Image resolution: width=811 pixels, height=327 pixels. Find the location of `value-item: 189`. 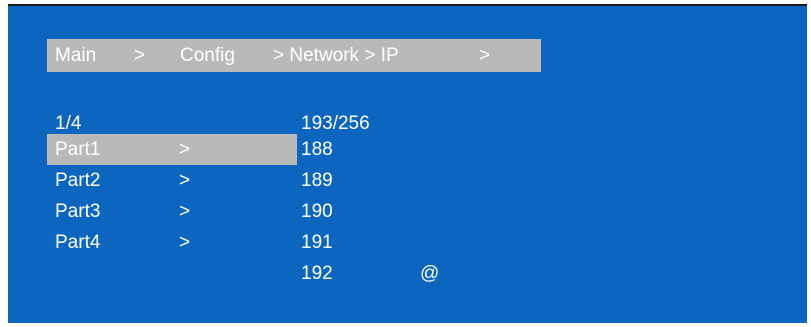

value-item: 189 is located at coordinates (317, 180).